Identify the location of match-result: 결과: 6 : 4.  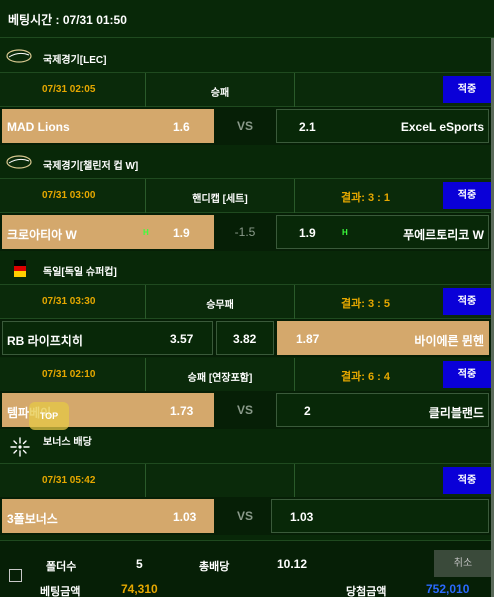
(365, 377).